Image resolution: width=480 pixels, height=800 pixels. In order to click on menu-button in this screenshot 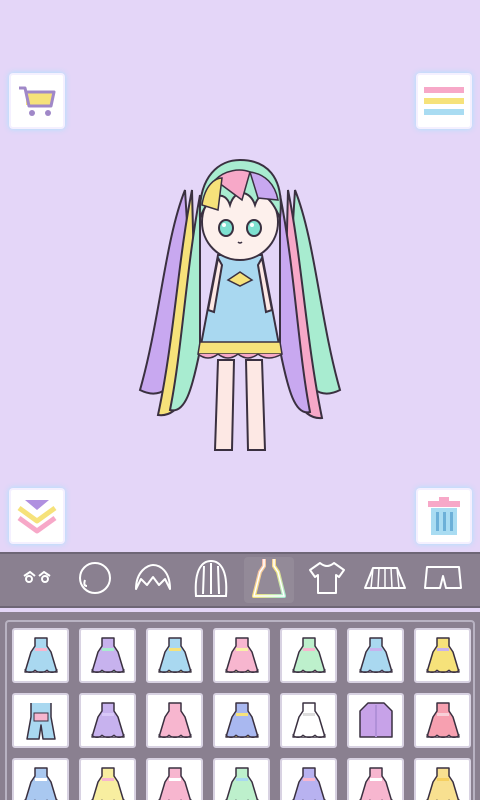, I will do `click(444, 101)`.